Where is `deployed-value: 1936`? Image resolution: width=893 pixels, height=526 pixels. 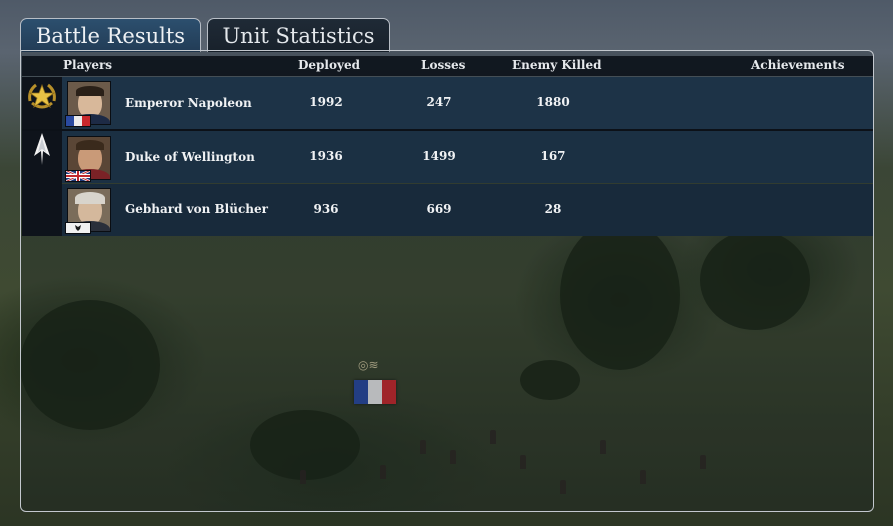
deployed-value: 1936 is located at coordinates (326, 156).